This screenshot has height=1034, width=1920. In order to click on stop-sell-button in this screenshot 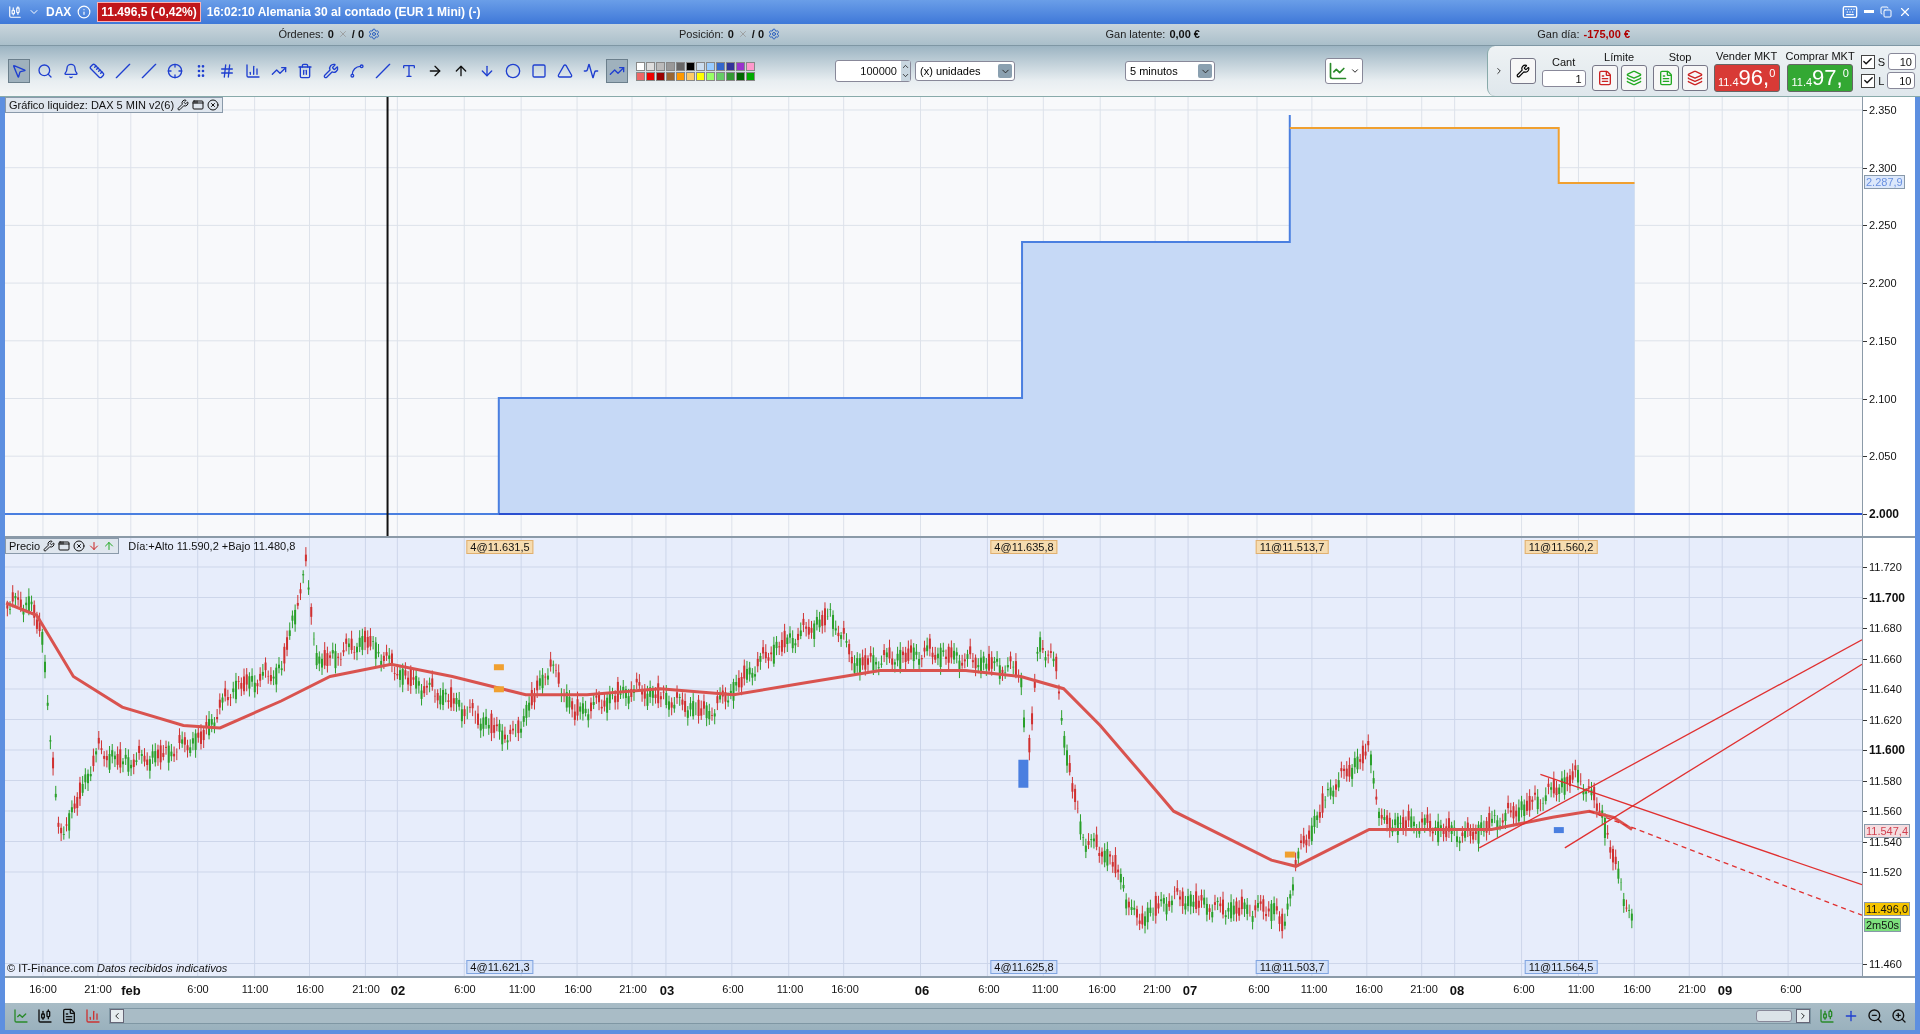, I will do `click(1694, 78)`.